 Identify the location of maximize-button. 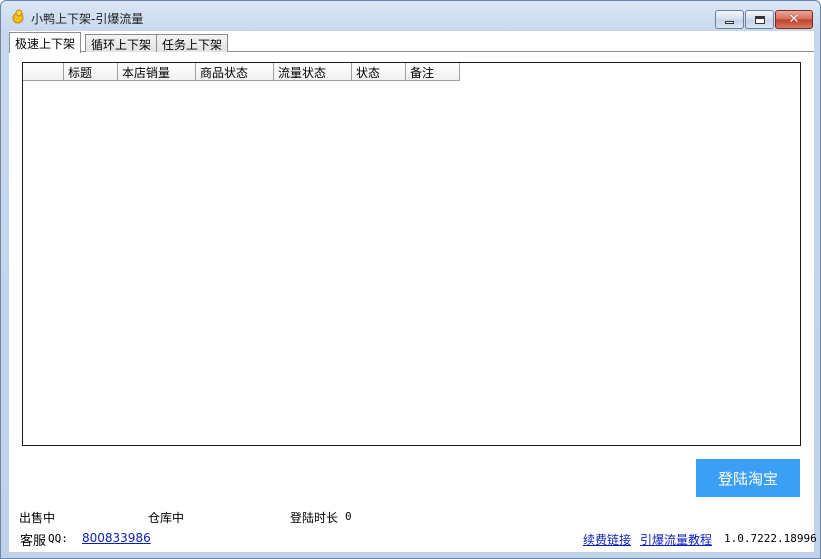
(759, 19).